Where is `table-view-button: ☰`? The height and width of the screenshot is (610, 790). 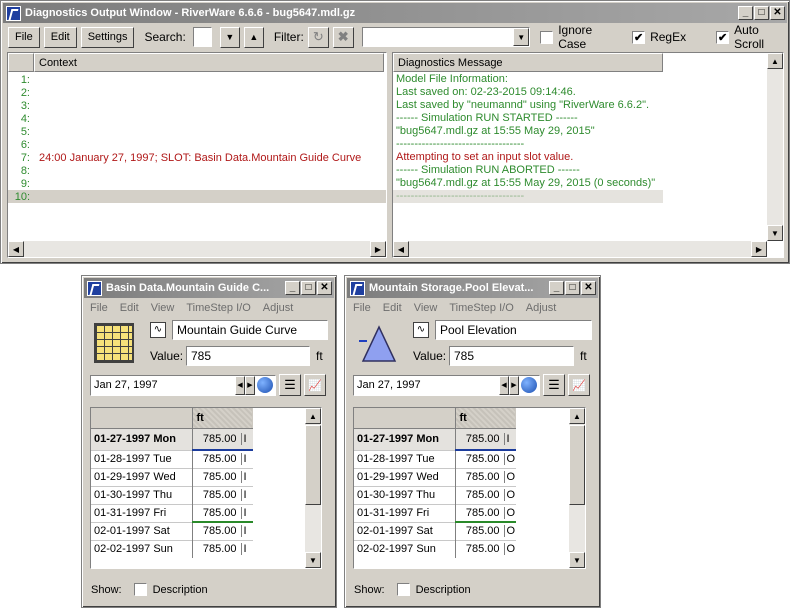
table-view-button: ☰ is located at coordinates (554, 385).